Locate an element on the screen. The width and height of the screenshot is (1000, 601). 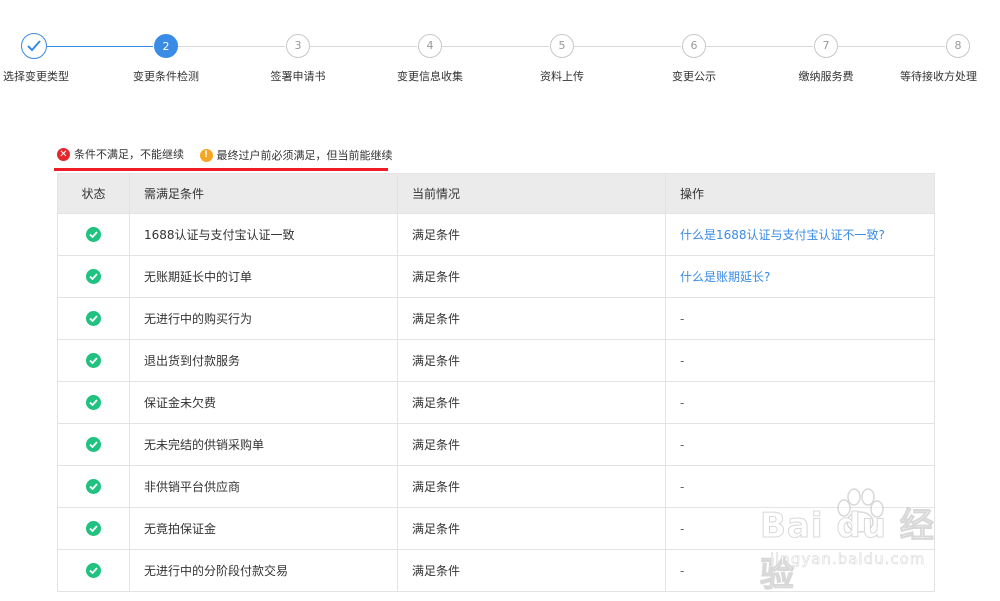
step-5-label: 资料上传 is located at coordinates (562, 76).